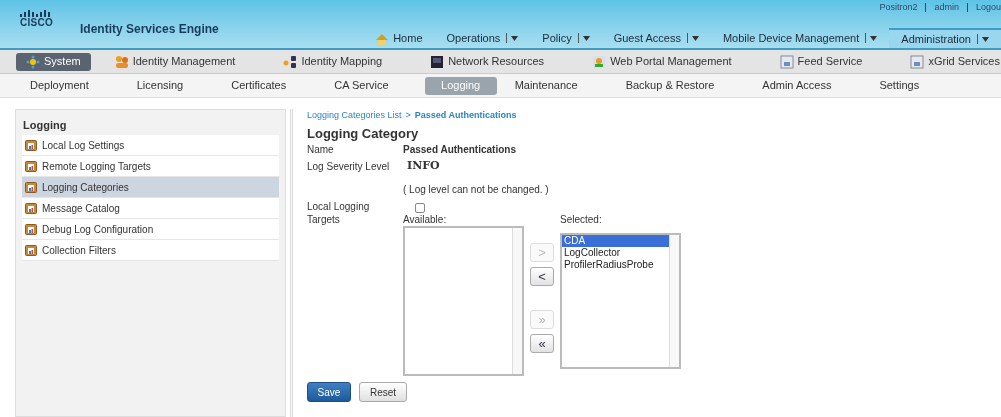  What do you see at coordinates (945, 38) in the screenshot?
I see `nav-menu-item: Administration` at bounding box center [945, 38].